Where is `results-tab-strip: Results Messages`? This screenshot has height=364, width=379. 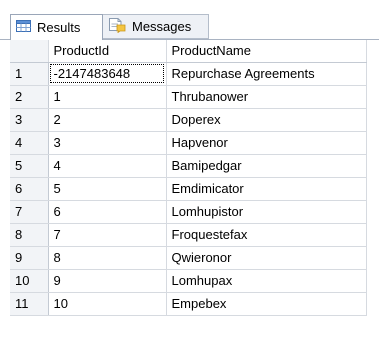 results-tab-strip: Results Messages is located at coordinates (189, 20).